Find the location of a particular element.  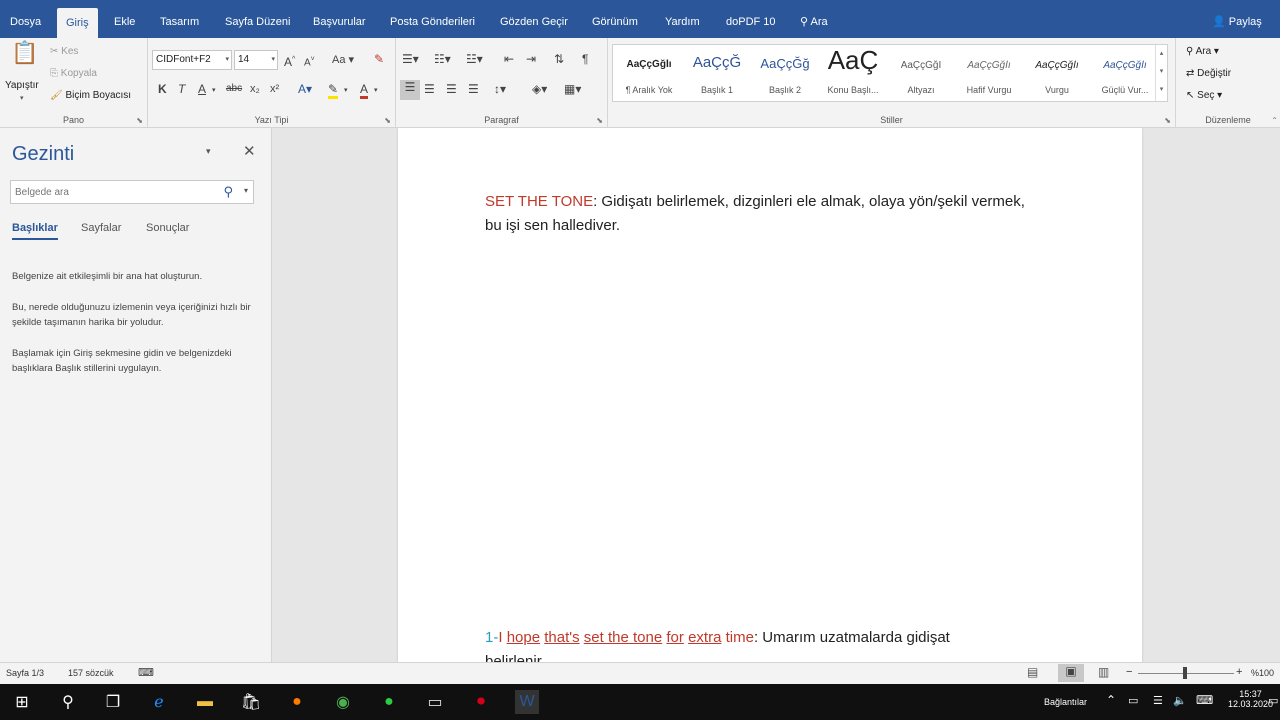

copy-button: ⎘ Kopyala is located at coordinates (73, 73).